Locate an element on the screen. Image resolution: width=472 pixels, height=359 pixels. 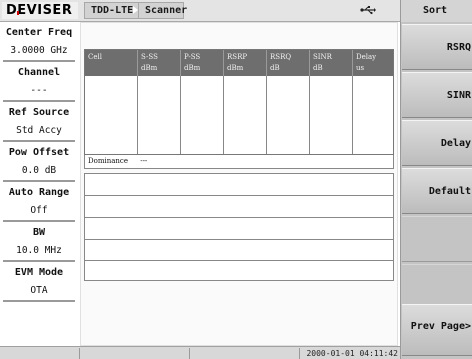
dominance-row: Dominance --- is located at coordinates (239, 162).